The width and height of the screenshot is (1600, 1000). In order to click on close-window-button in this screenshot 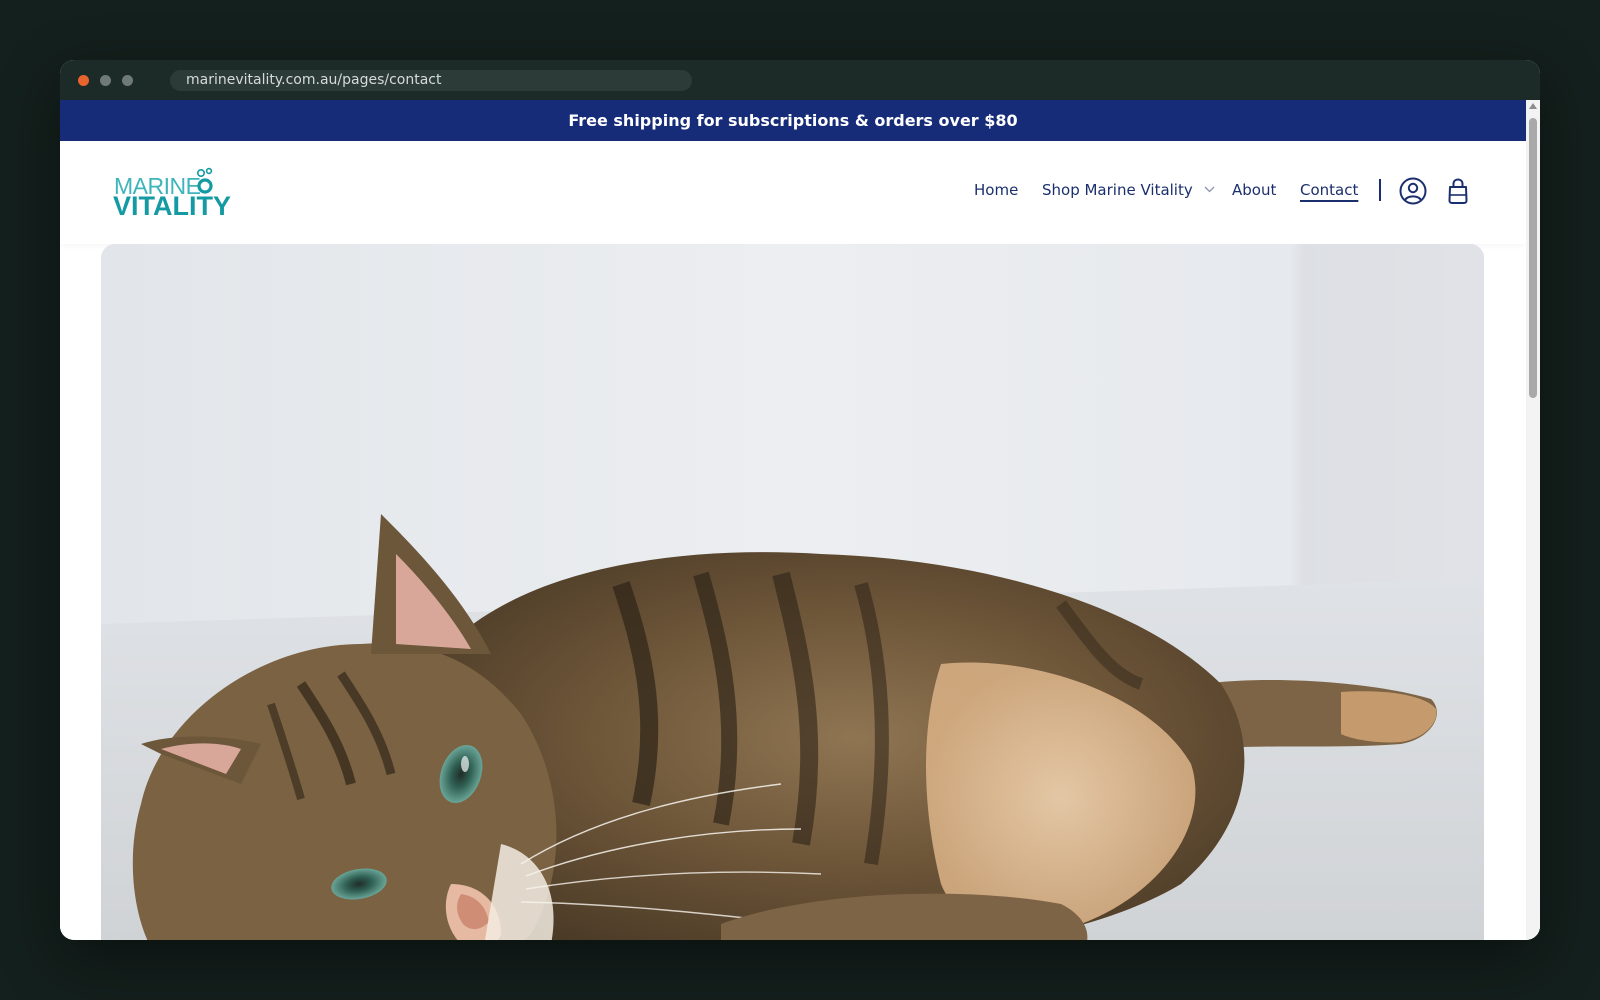, I will do `click(83, 80)`.